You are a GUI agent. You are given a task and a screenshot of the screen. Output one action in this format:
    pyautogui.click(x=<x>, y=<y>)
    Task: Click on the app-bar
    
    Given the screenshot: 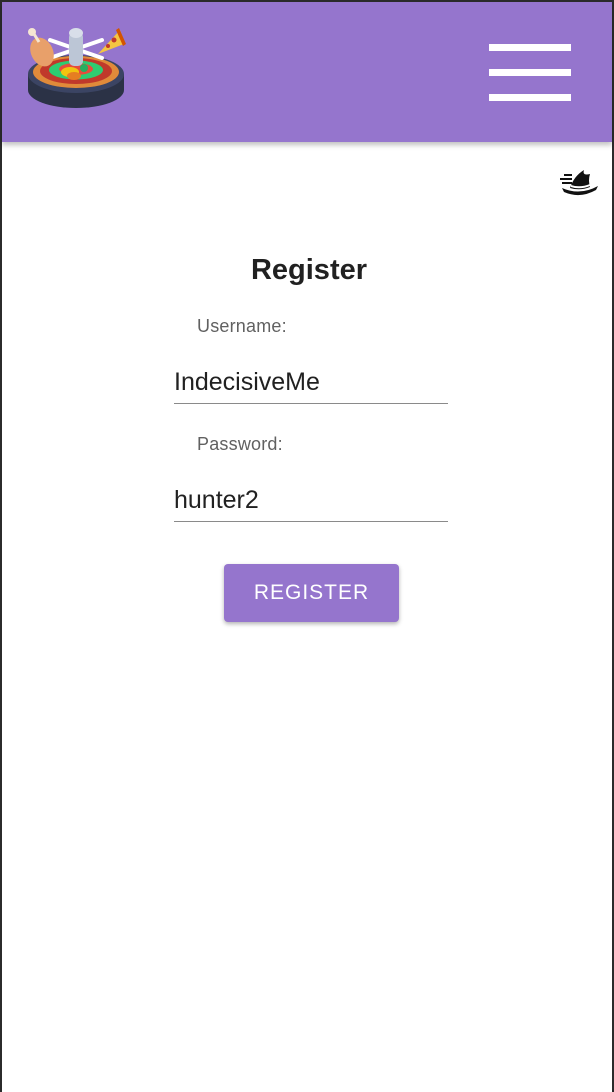 What is the action you would take?
    pyautogui.click(x=307, y=72)
    